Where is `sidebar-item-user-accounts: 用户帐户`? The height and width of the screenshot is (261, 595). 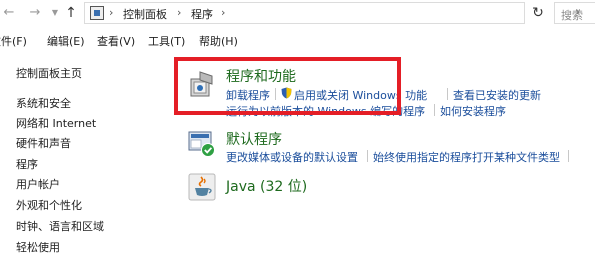
sidebar-item-user-accounts: 用户帐户 is located at coordinates (38, 184).